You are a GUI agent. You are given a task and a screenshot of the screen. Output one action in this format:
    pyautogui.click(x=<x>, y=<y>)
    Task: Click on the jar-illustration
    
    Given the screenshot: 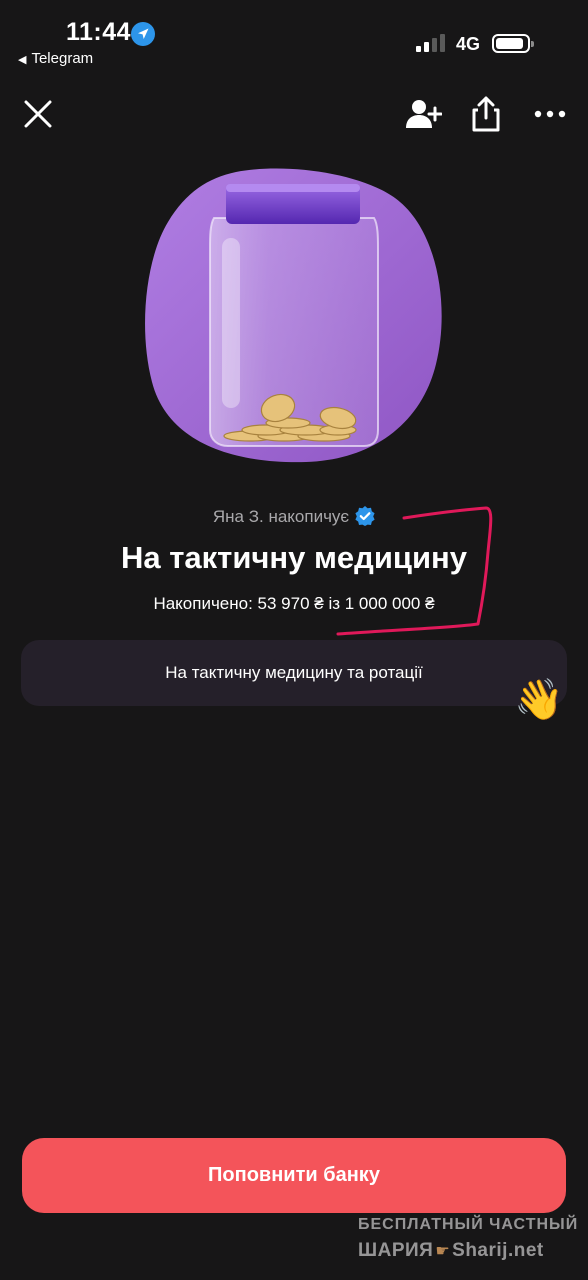 What is the action you would take?
    pyautogui.click(x=293, y=315)
    